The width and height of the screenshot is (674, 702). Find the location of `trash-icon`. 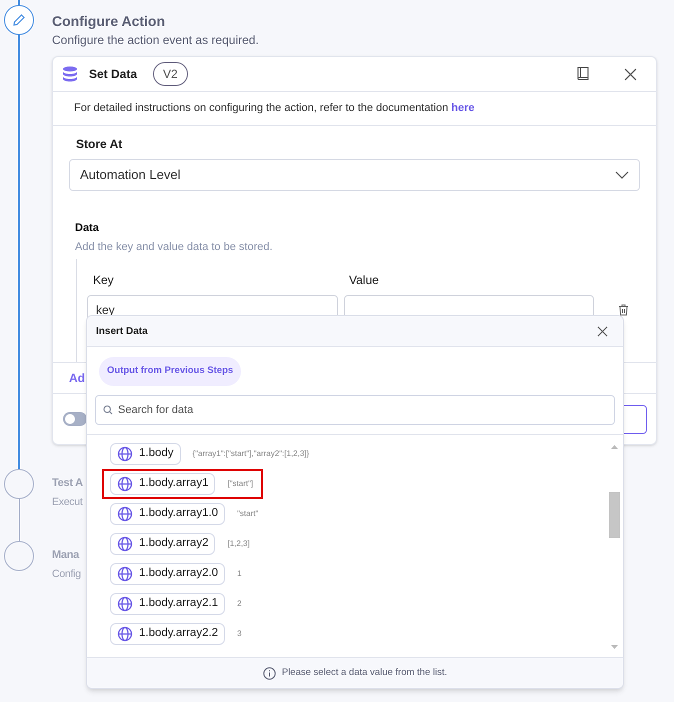

trash-icon is located at coordinates (623, 310).